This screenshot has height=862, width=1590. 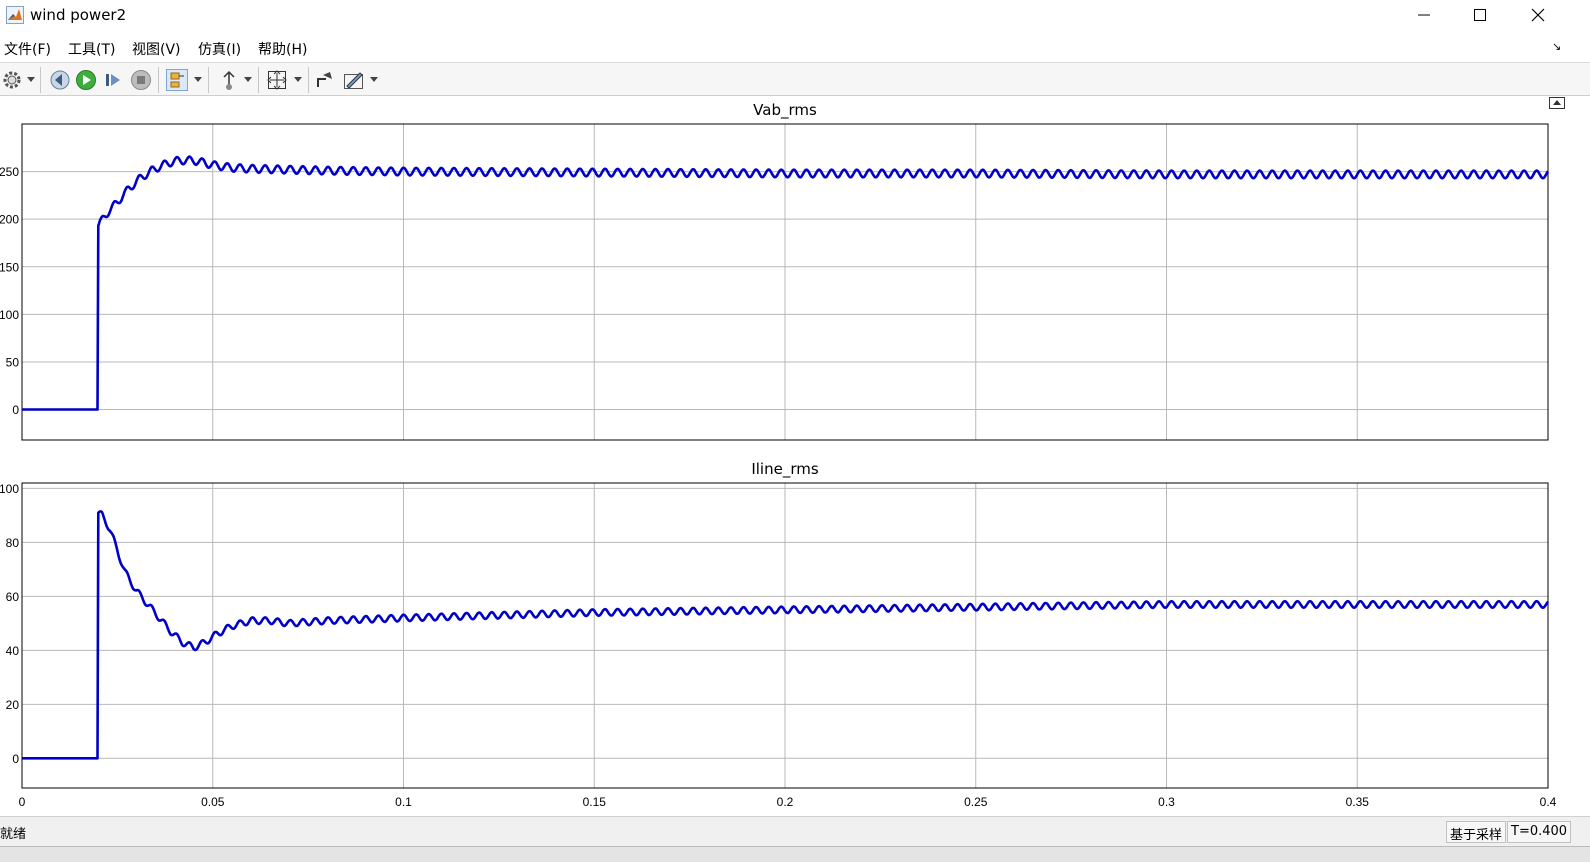 I want to click on x-tick-label: 0, so click(x=22, y=802).